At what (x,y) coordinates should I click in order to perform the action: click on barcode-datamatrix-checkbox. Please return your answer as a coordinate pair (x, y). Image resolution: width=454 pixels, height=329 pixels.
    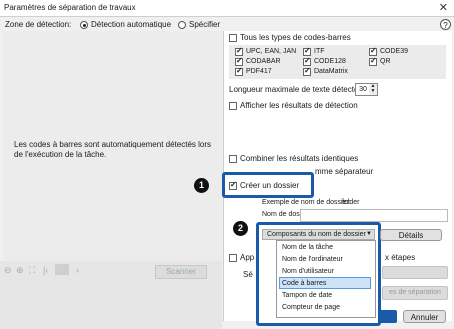
    Looking at the image, I should click on (307, 71).